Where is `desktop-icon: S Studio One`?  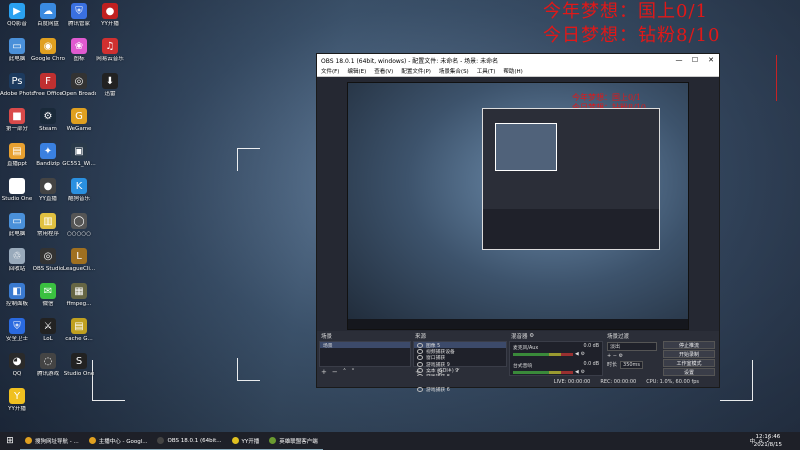
desktop-icon: S Studio One is located at coordinates (79, 365).